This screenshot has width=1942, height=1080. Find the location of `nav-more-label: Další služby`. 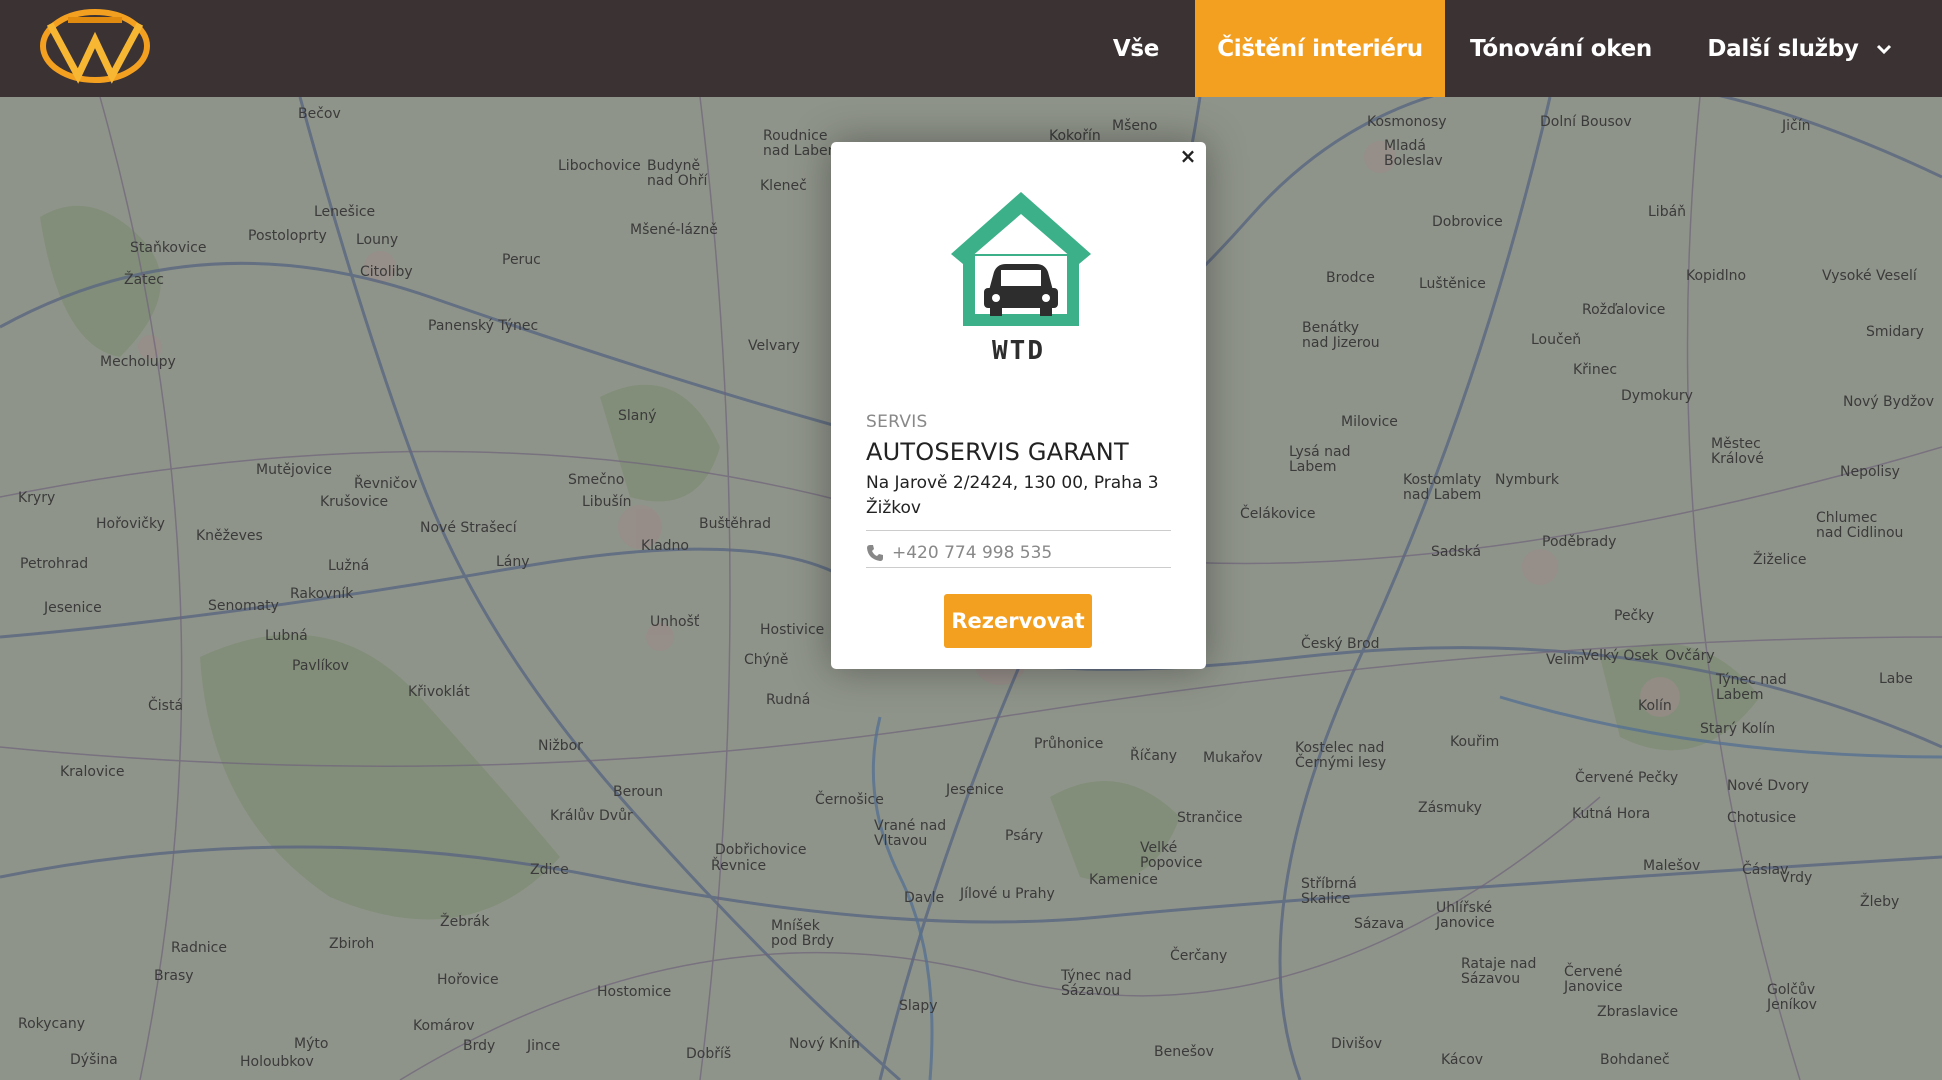

nav-more-label: Další služby is located at coordinates (1783, 48).